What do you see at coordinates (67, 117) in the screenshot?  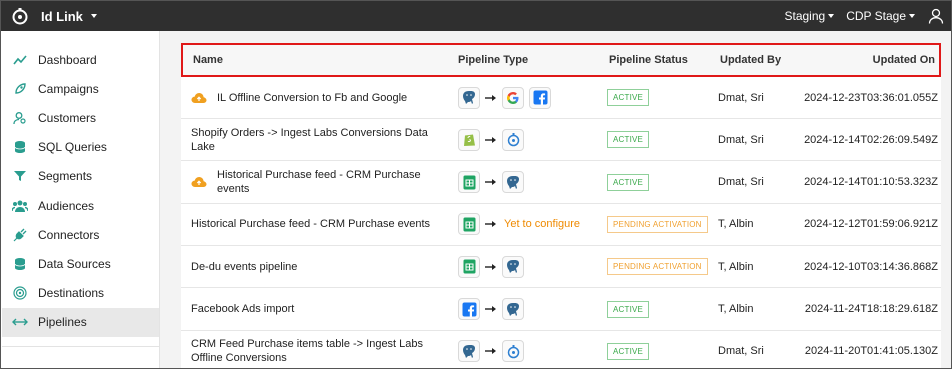 I see `sidebar-item-label: Customers` at bounding box center [67, 117].